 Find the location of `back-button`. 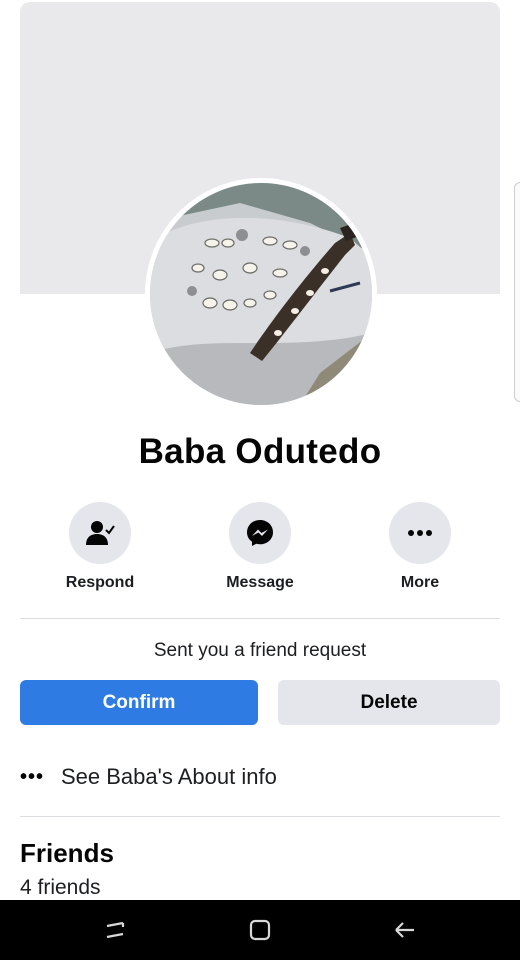

back-button is located at coordinates (405, 930).